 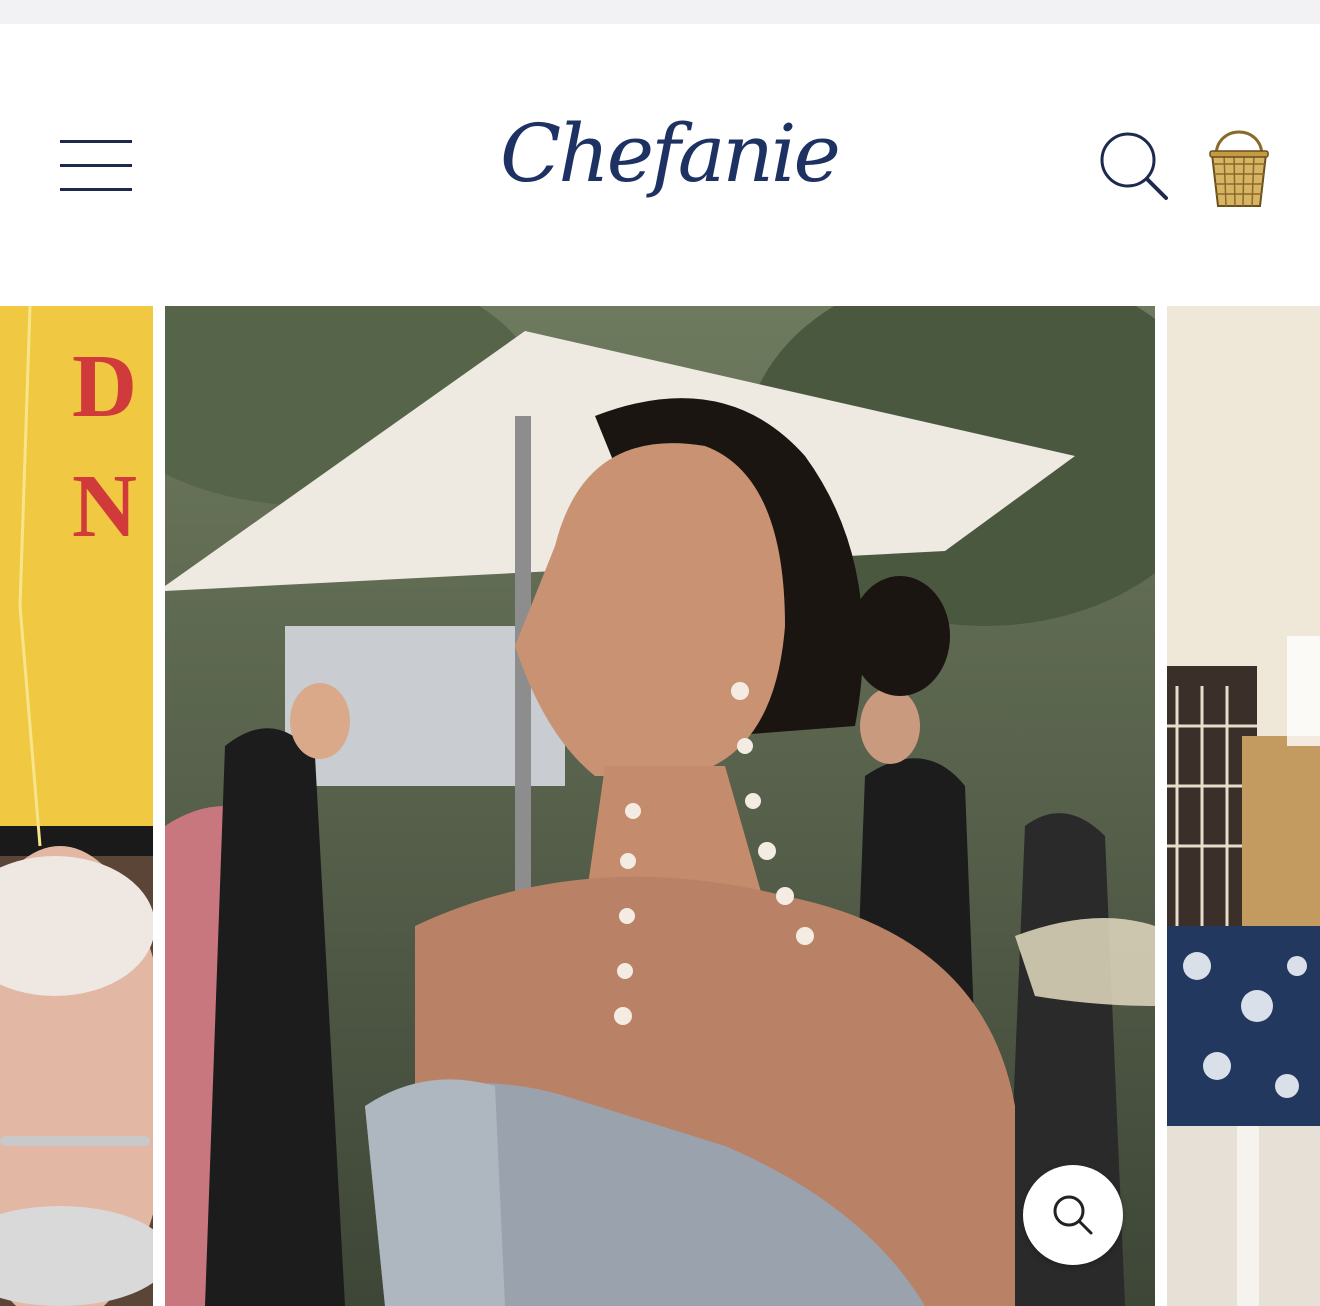 What do you see at coordinates (670, 153) in the screenshot?
I see `logo-wordmark: Chefanie` at bounding box center [670, 153].